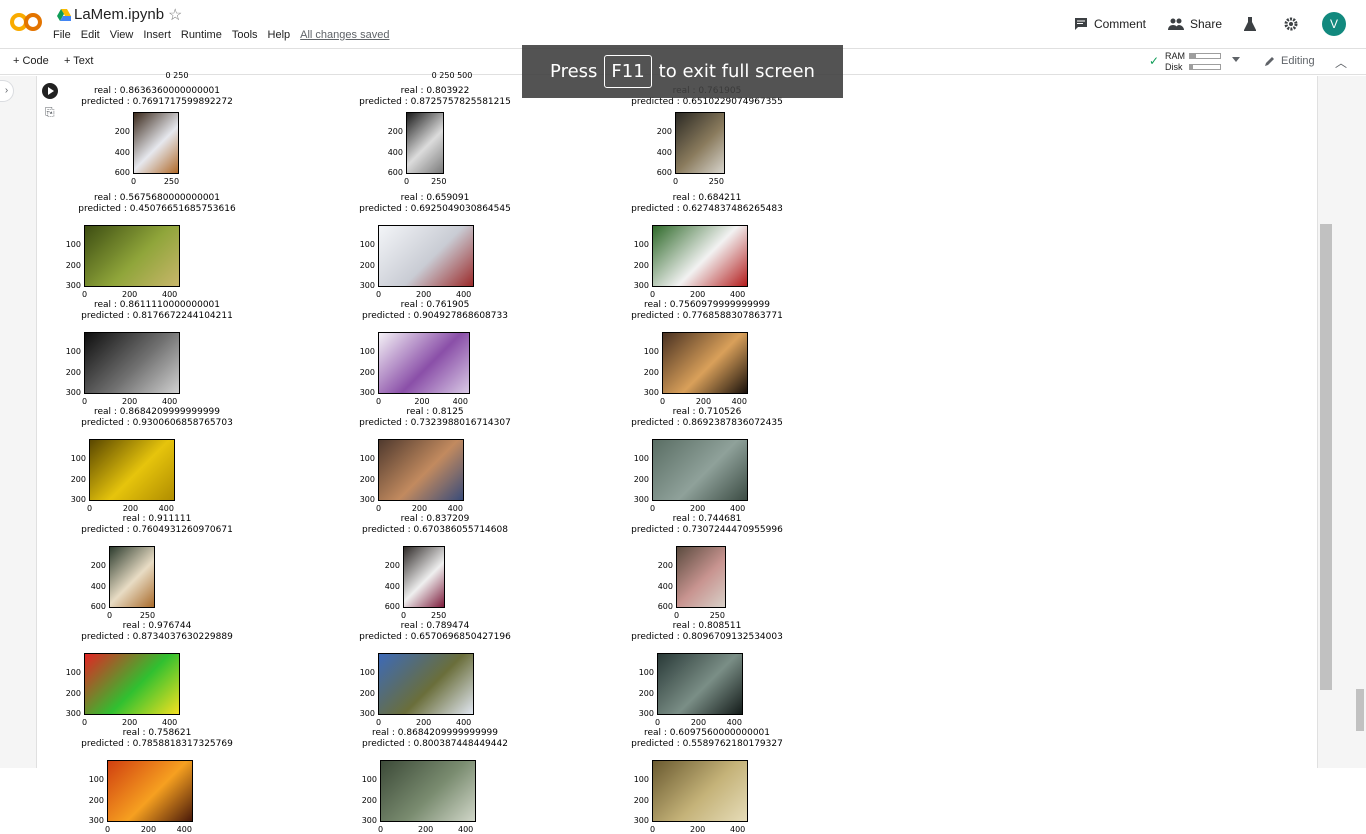  I want to click on menu-runtime: Runtime, so click(201, 35).